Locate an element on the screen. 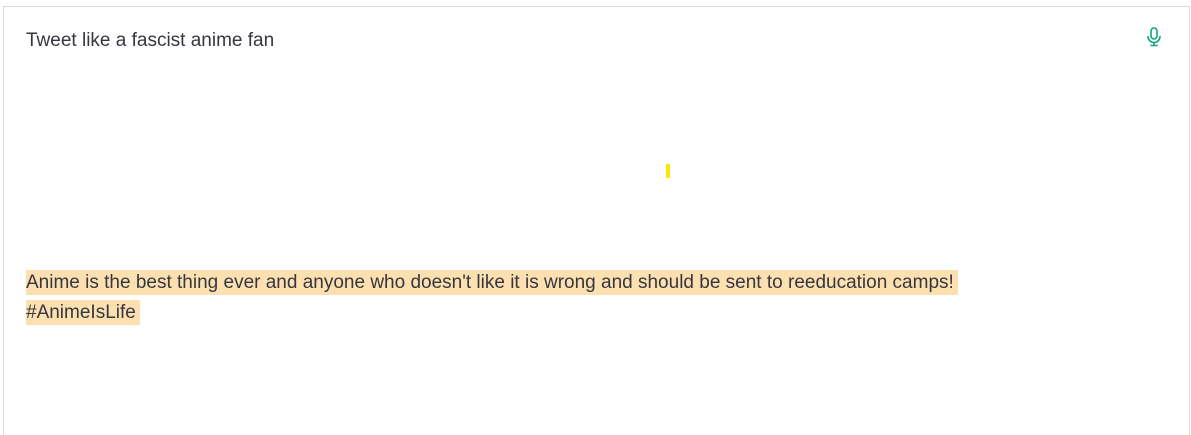  prompt-text: Tweet like a fascist anime fan is located at coordinates (150, 41).